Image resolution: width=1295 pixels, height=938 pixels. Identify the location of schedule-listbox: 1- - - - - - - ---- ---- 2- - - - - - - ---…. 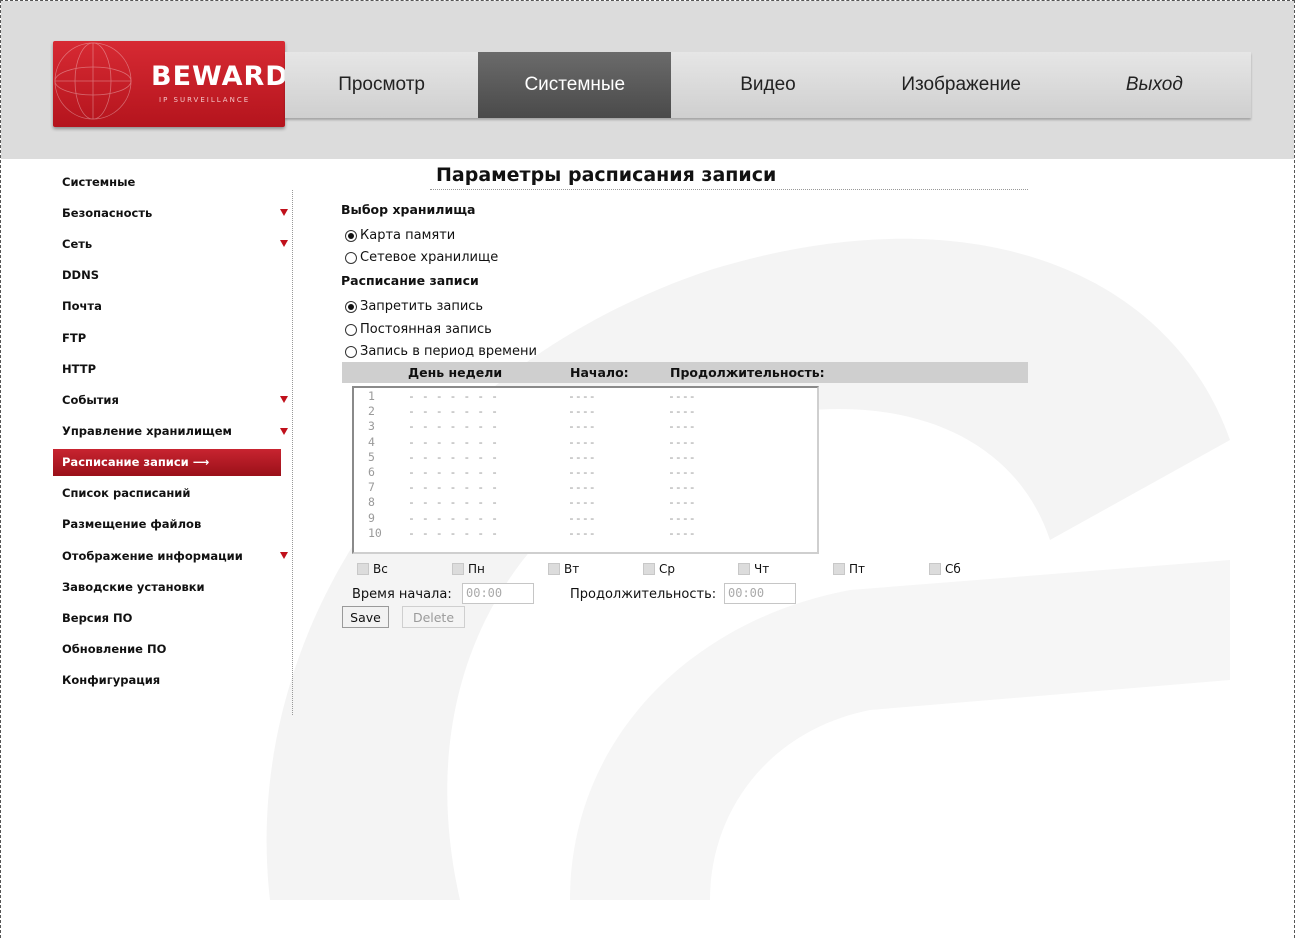
(585, 470).